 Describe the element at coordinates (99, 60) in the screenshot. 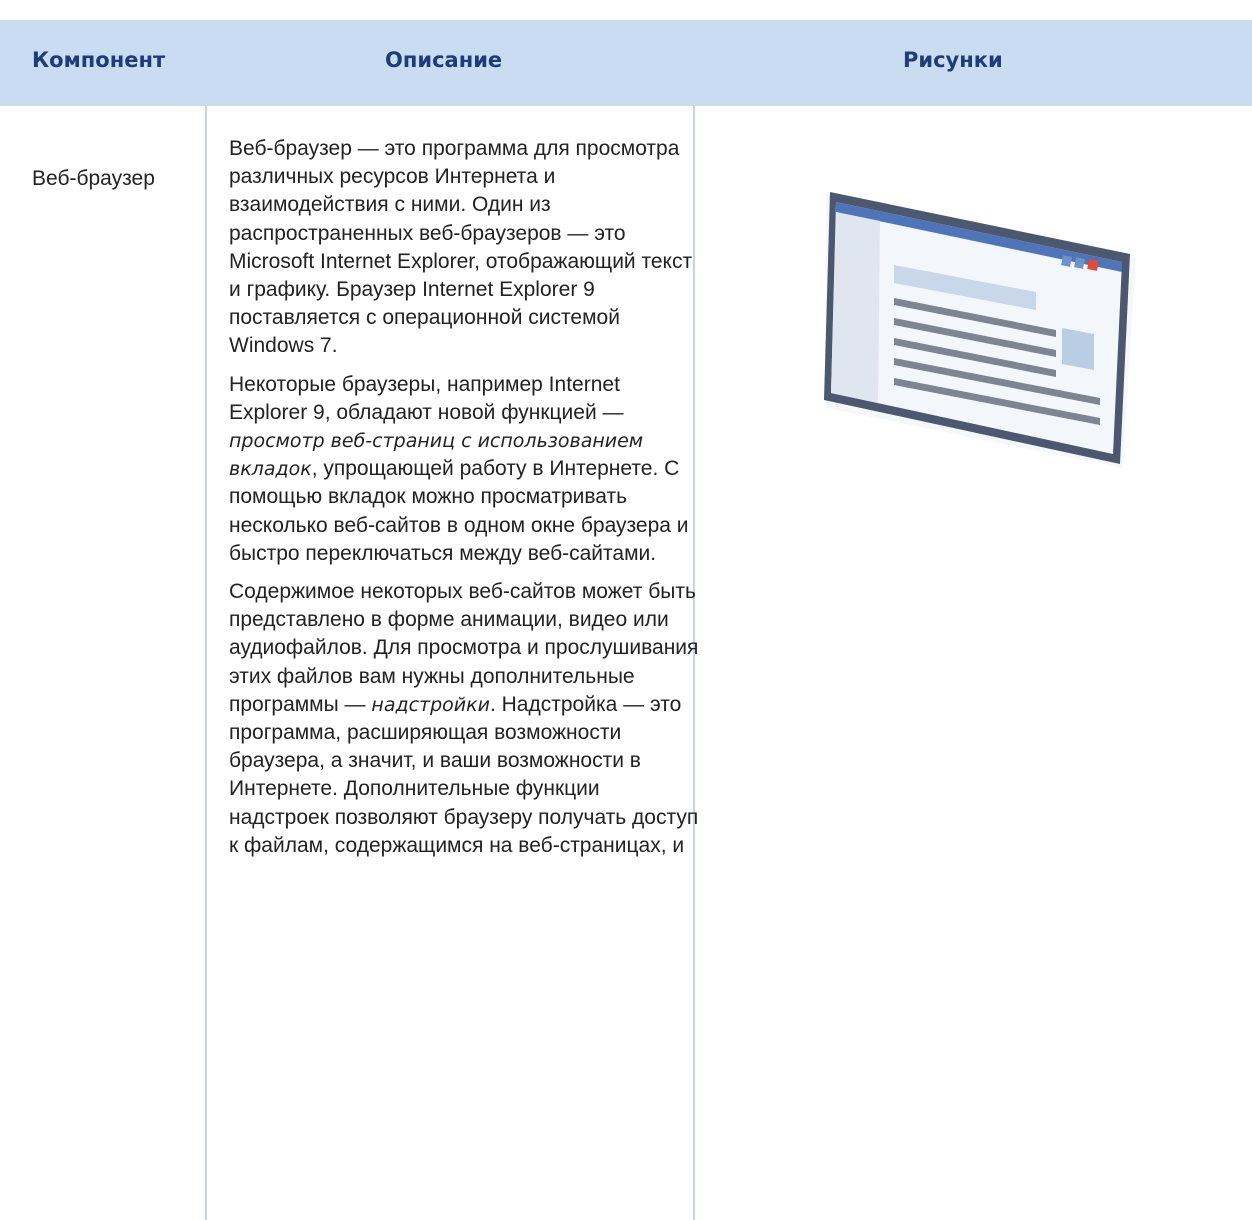

I see `header-component: Компонент` at that location.